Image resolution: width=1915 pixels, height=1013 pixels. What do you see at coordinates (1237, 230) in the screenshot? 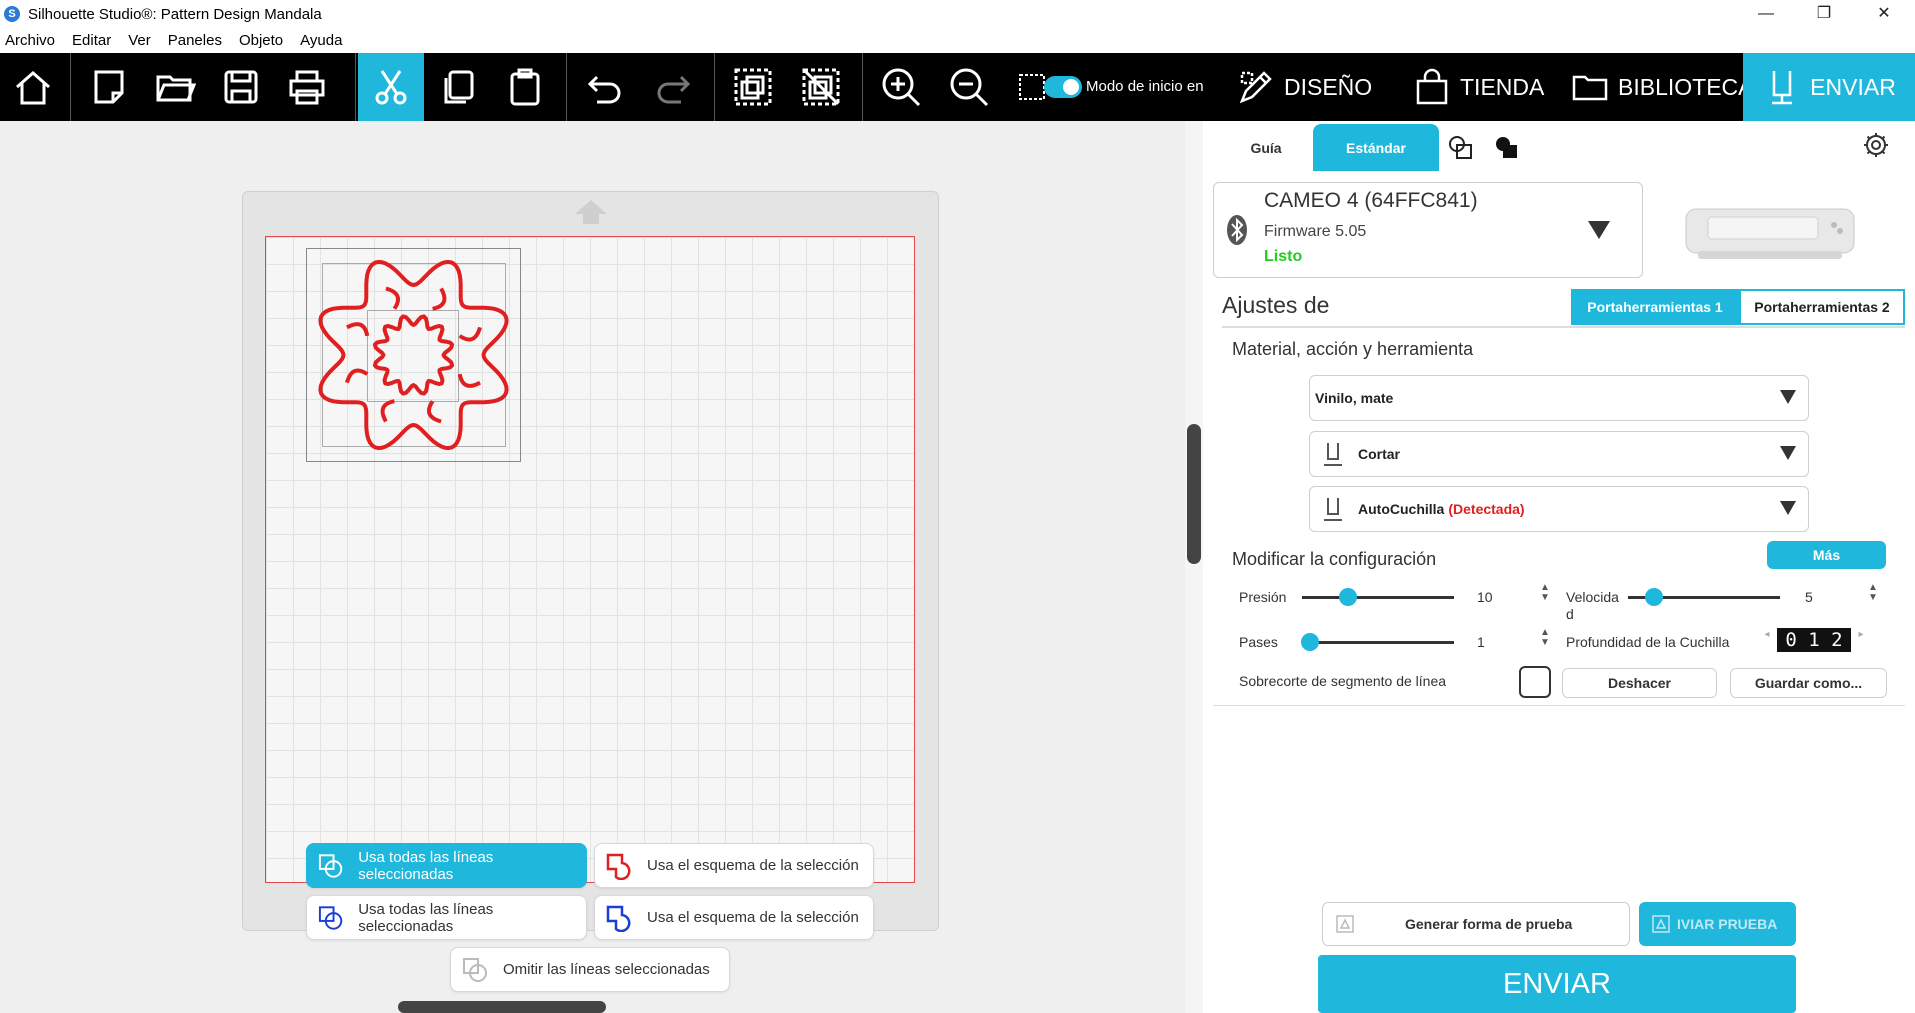
I see `bluetooth-icon` at bounding box center [1237, 230].